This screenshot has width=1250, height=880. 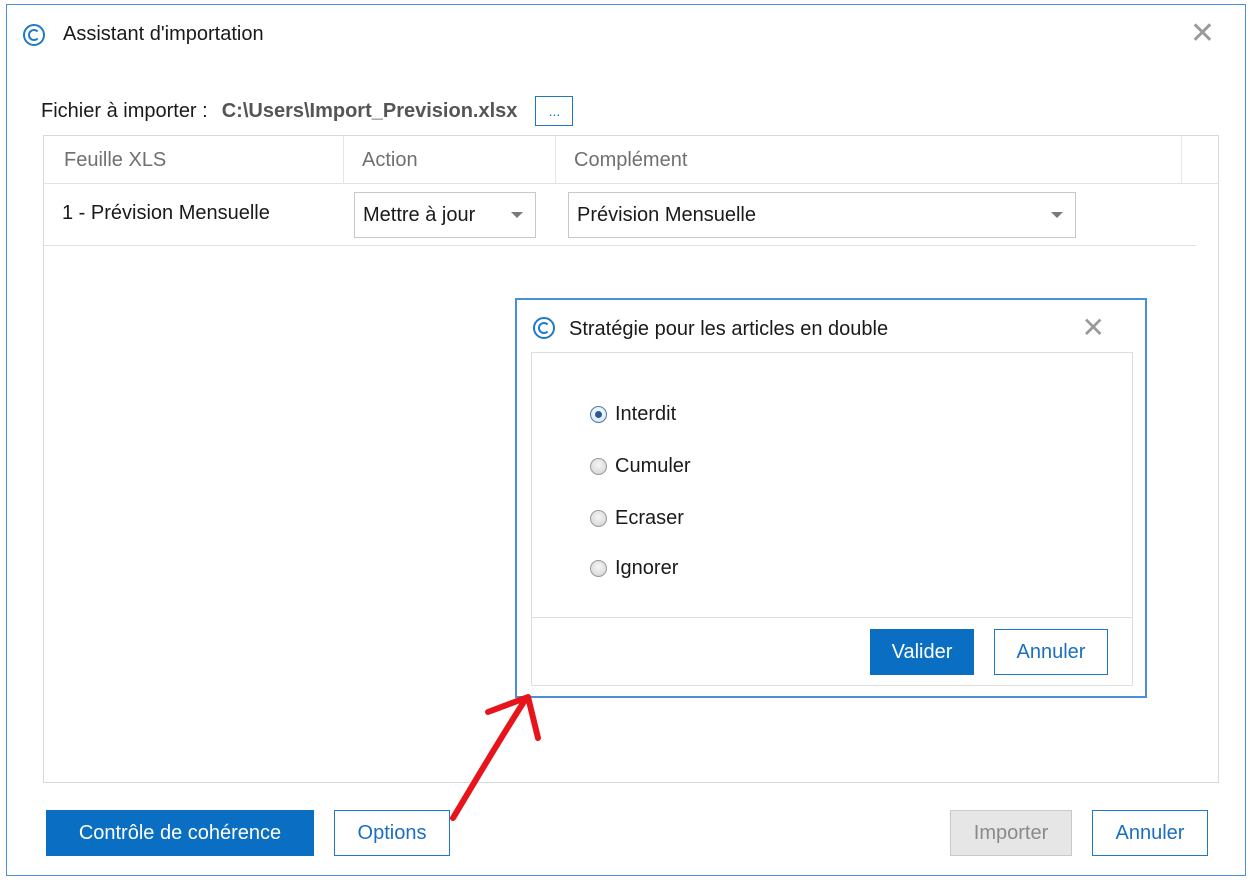 What do you see at coordinates (495, 757) in the screenshot?
I see `annotation-arrow-icon` at bounding box center [495, 757].